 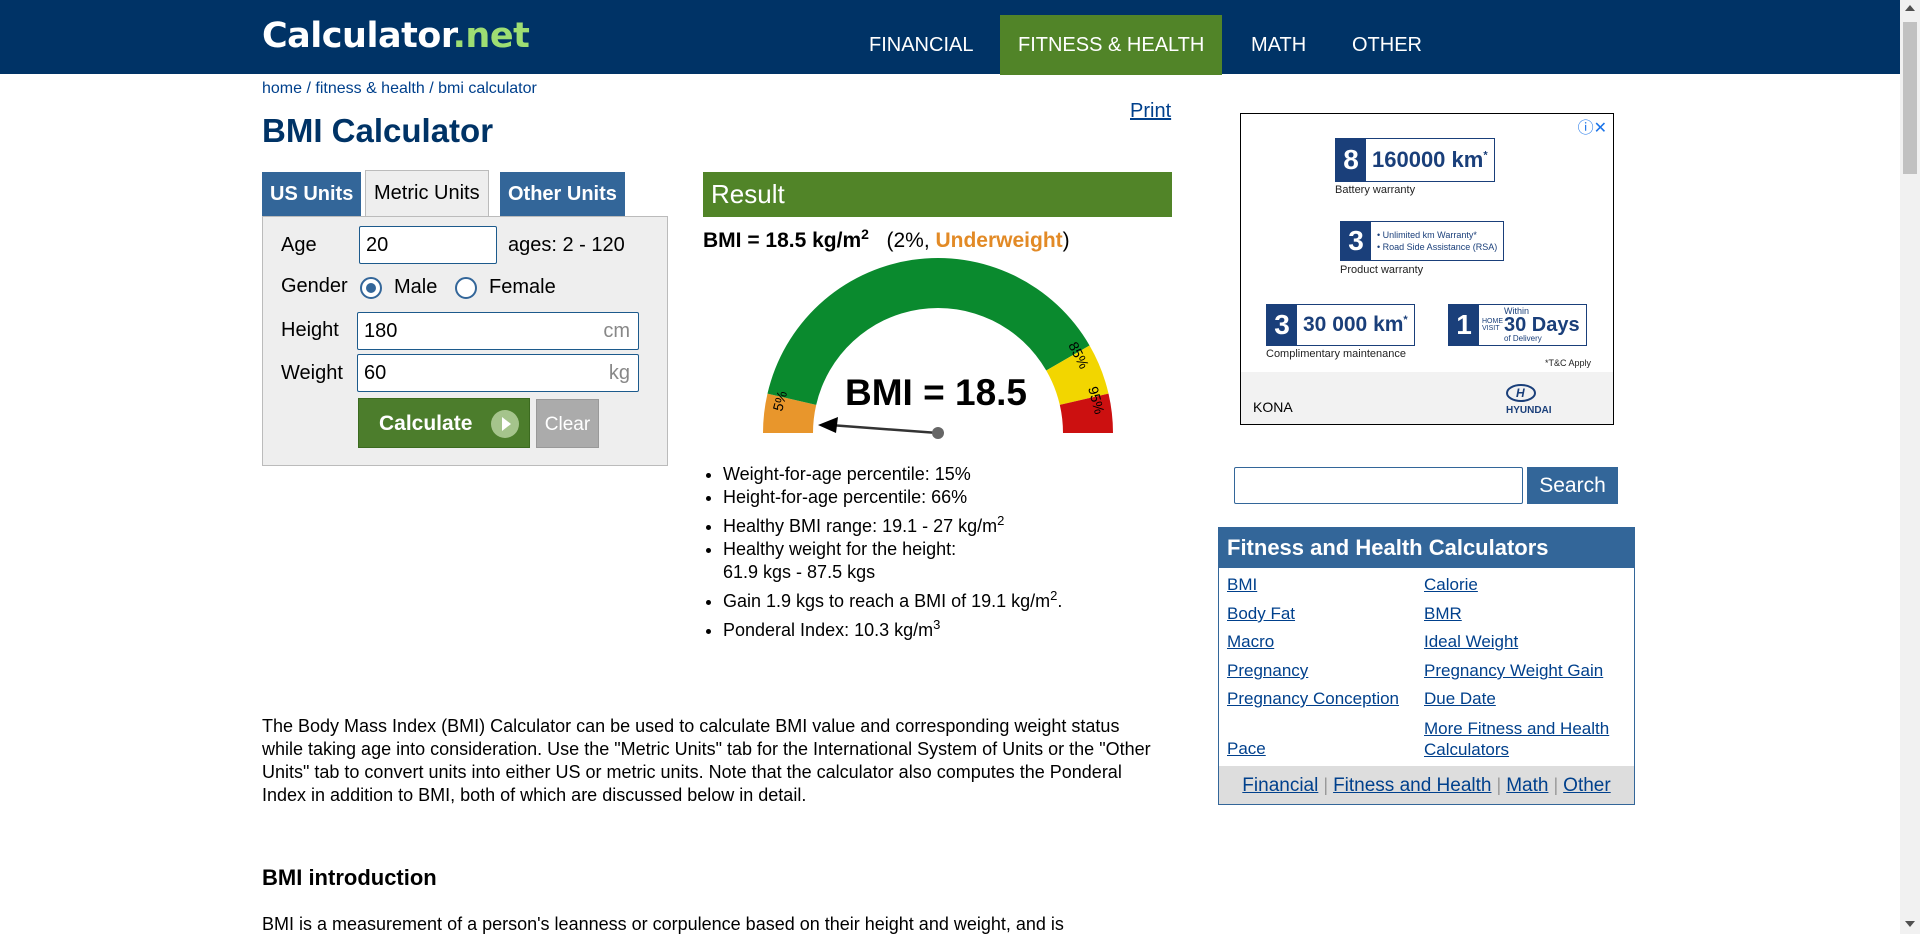 What do you see at coordinates (396, 36) in the screenshot?
I see `site-logo: Calculator.net` at bounding box center [396, 36].